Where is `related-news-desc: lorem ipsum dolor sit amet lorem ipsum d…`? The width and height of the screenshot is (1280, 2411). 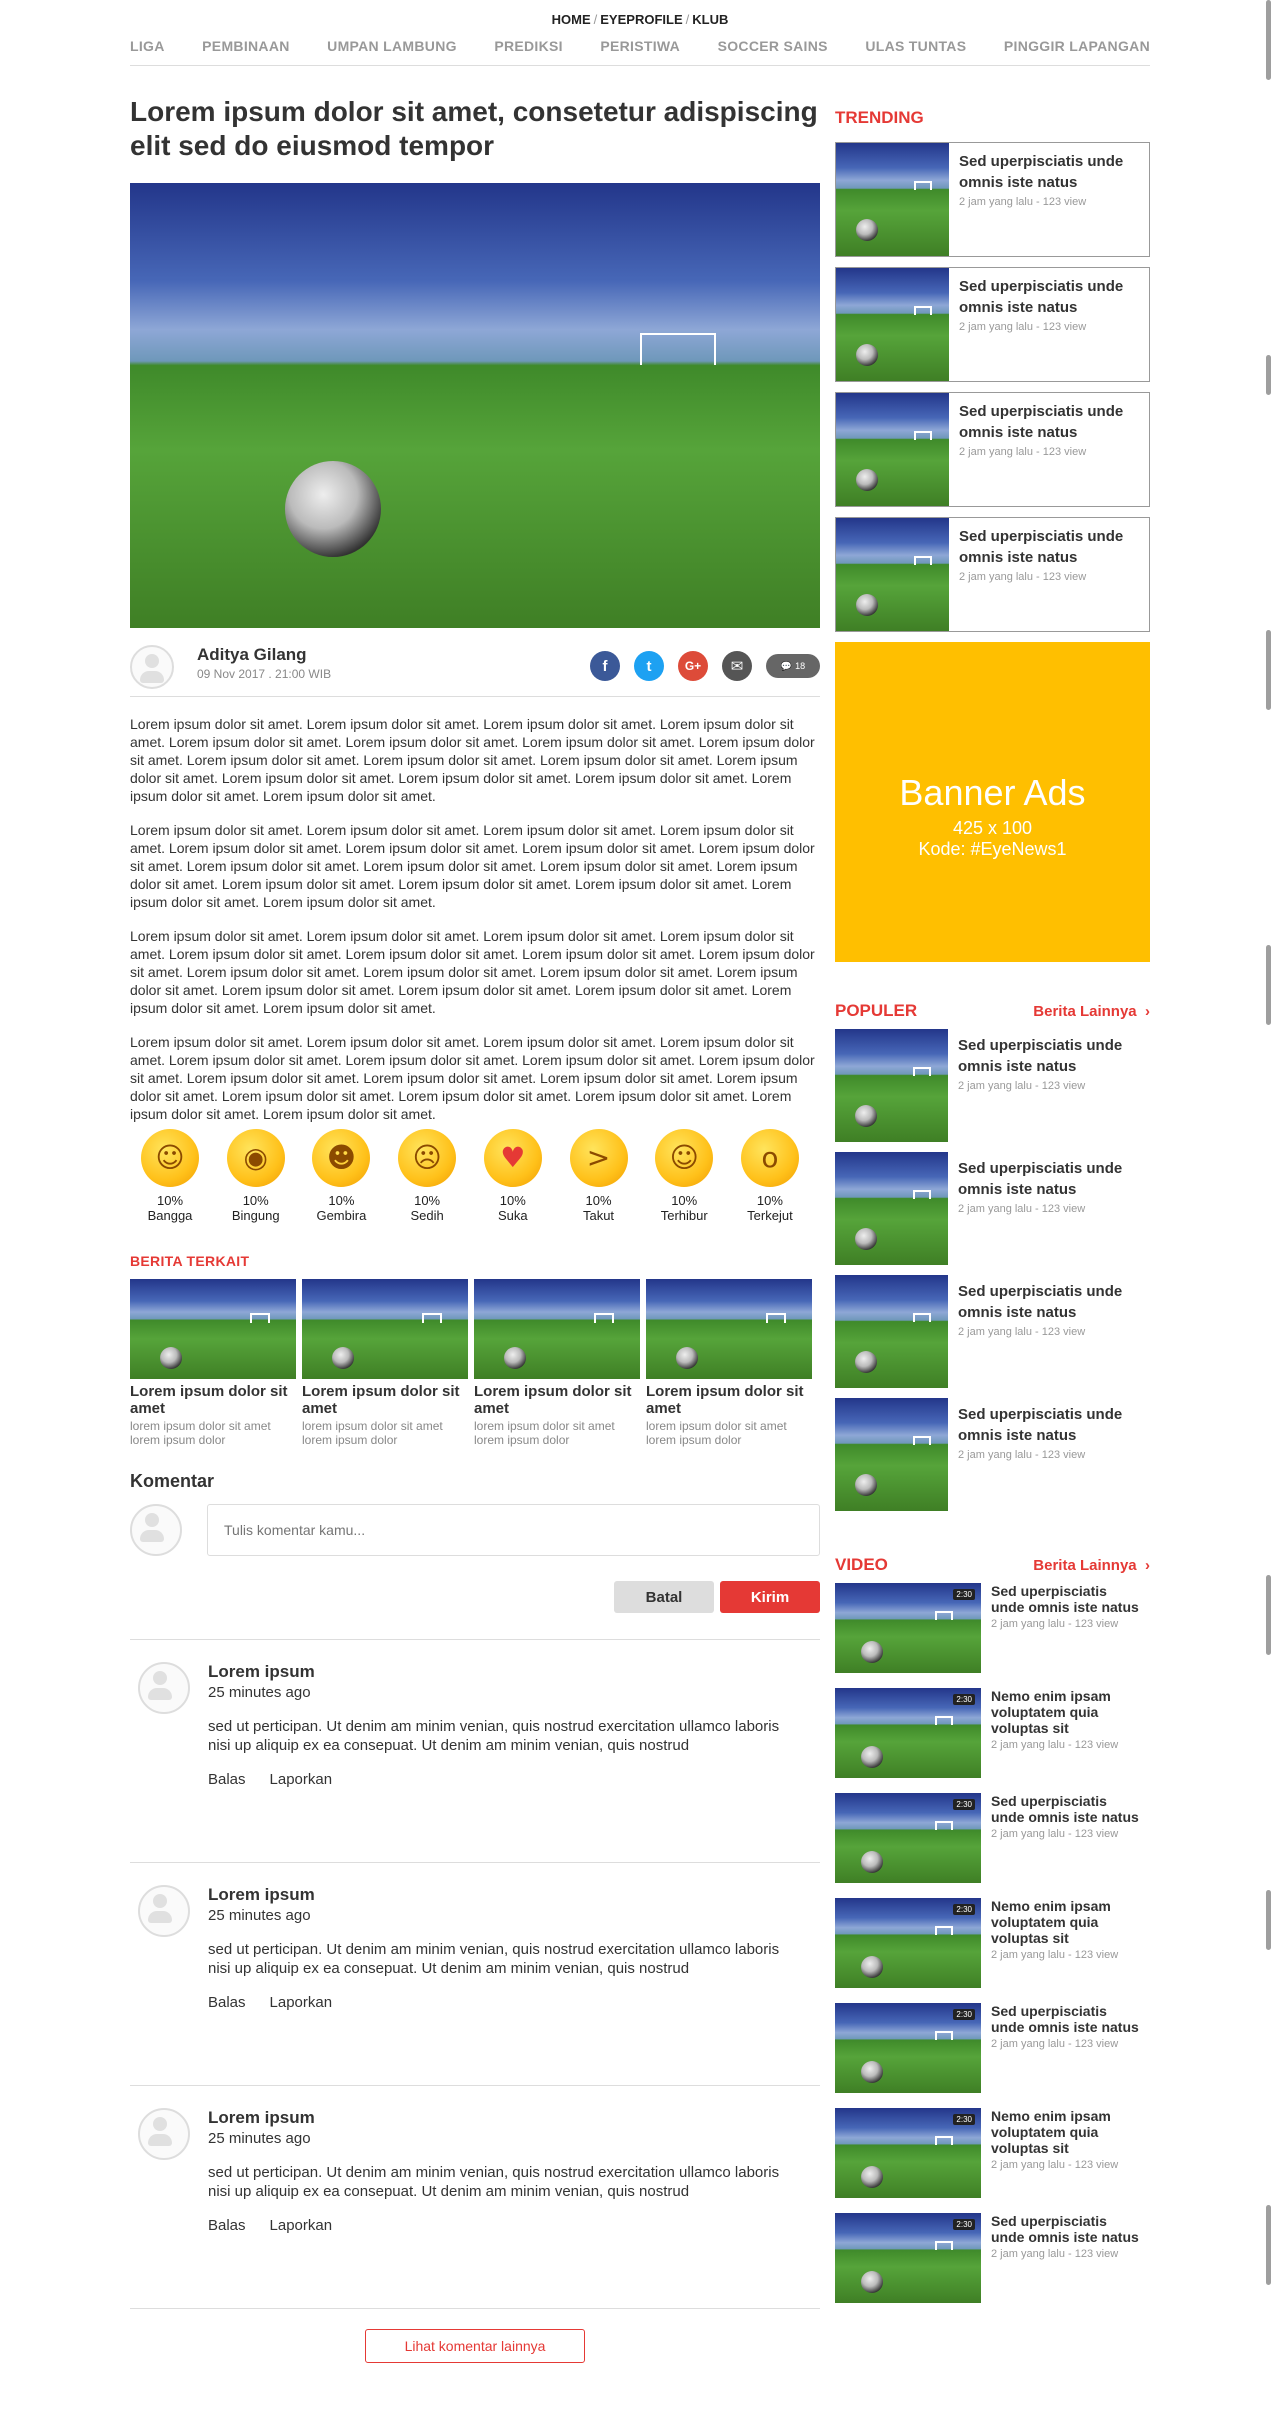 related-news-desc: lorem ipsum dolor sit amet lorem ipsum d… is located at coordinates (200, 1433).